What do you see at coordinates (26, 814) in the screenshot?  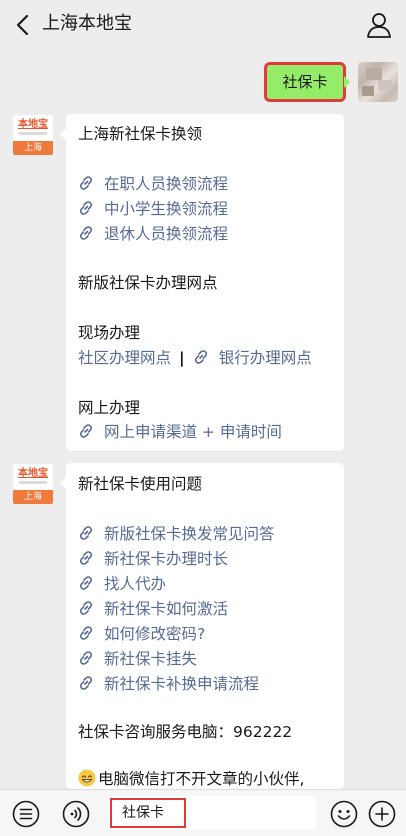 I see `menu-list-icon` at bounding box center [26, 814].